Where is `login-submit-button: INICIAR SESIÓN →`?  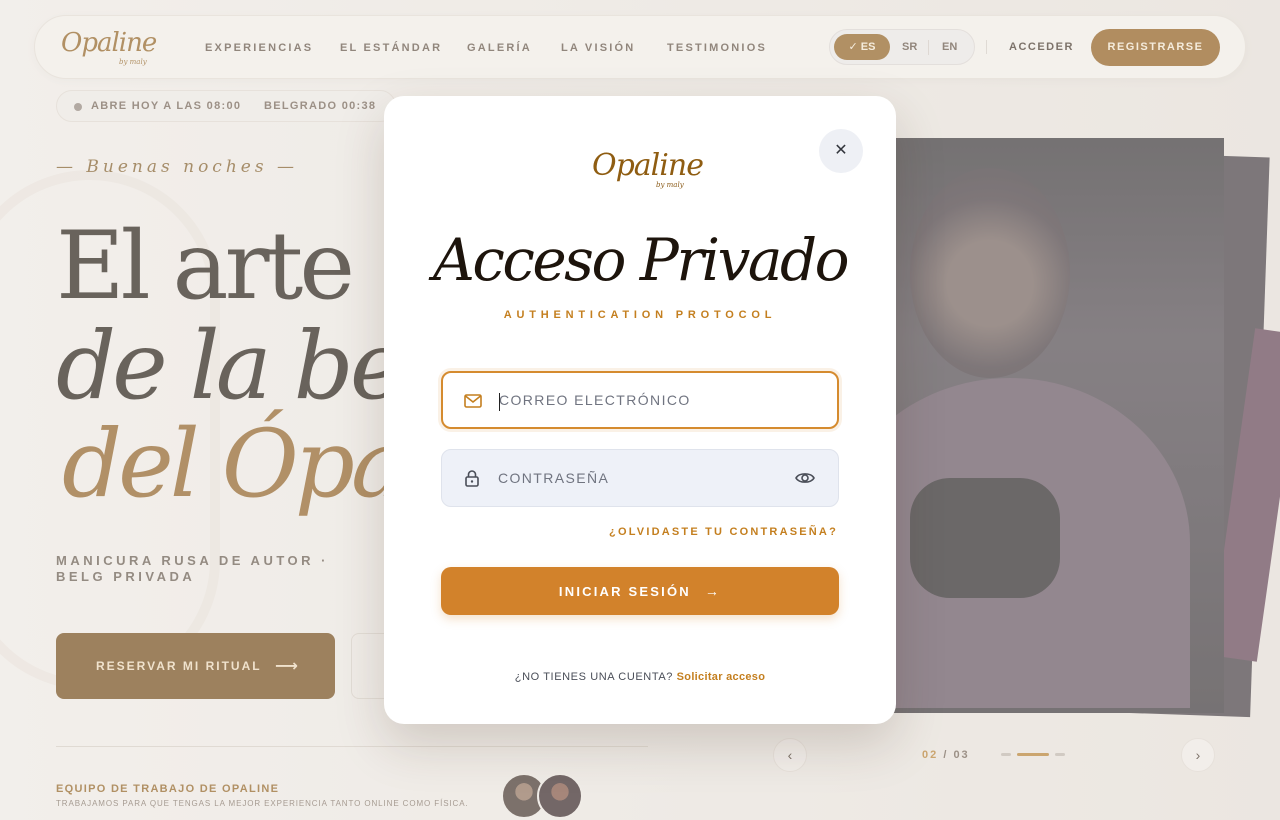
login-submit-button: INICIAR SESIÓN → is located at coordinates (640, 591).